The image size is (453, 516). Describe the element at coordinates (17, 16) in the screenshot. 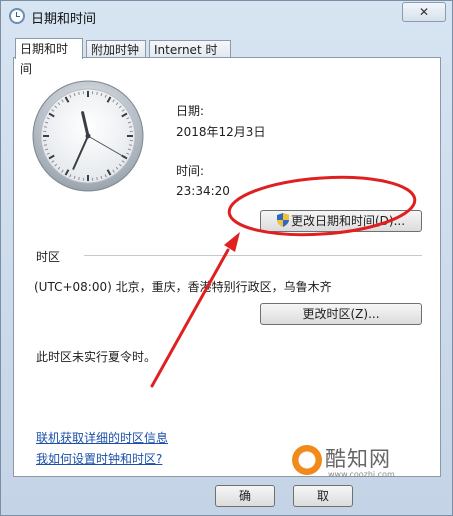

I see `clock-icon` at that location.